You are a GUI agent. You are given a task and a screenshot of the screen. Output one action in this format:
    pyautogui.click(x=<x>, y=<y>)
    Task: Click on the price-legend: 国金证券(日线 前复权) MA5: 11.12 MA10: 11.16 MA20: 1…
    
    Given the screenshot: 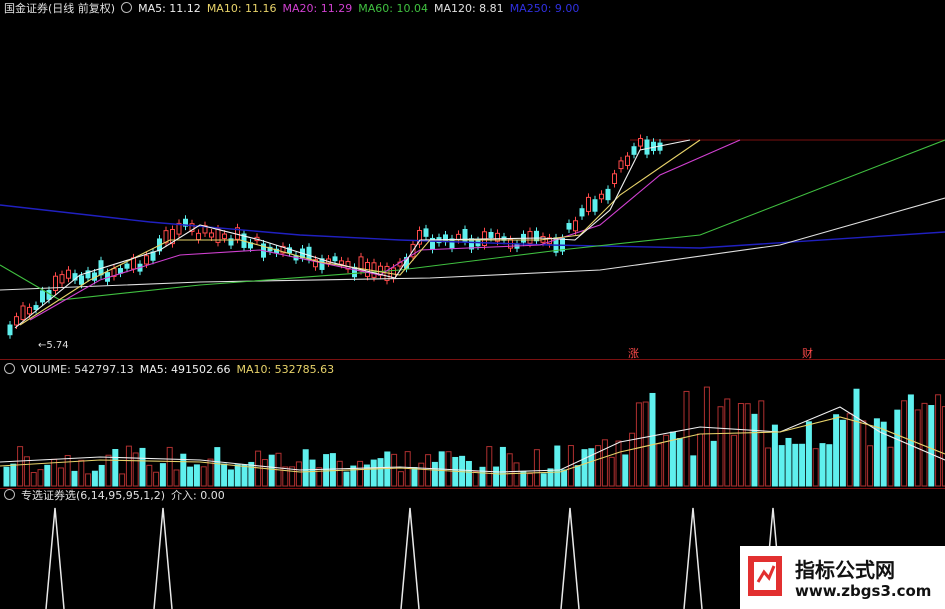 What is the action you would take?
    pyautogui.click(x=294, y=9)
    